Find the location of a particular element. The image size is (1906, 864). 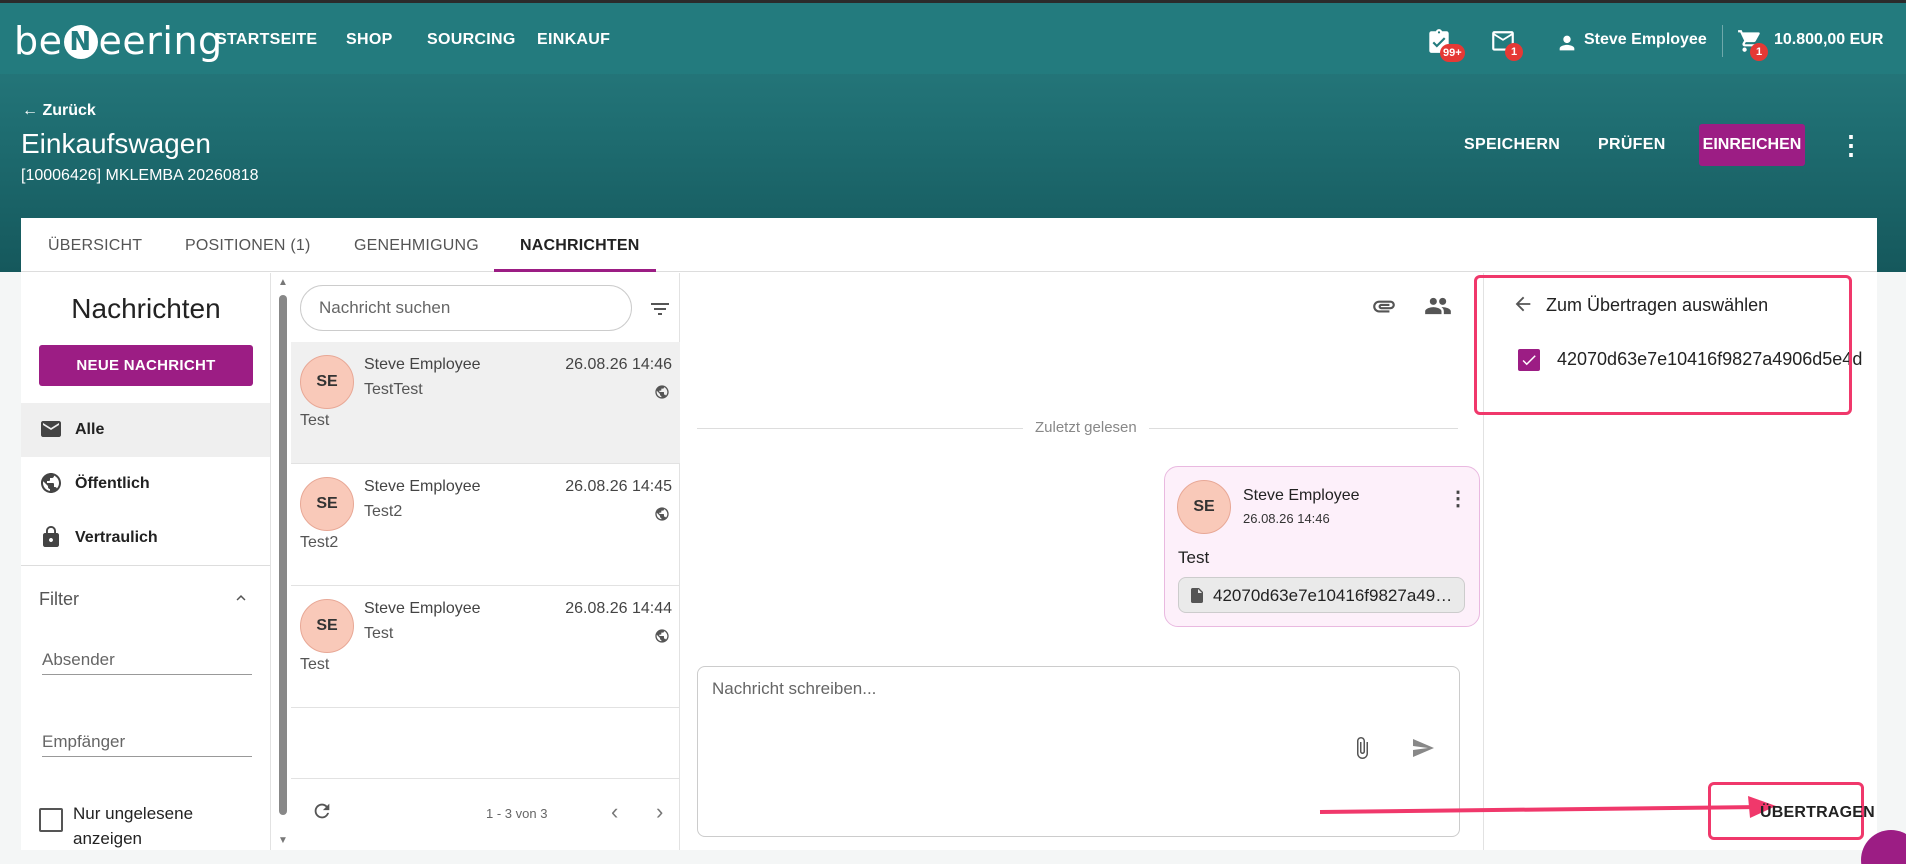

annotation-highlight-box is located at coordinates (1663, 345).